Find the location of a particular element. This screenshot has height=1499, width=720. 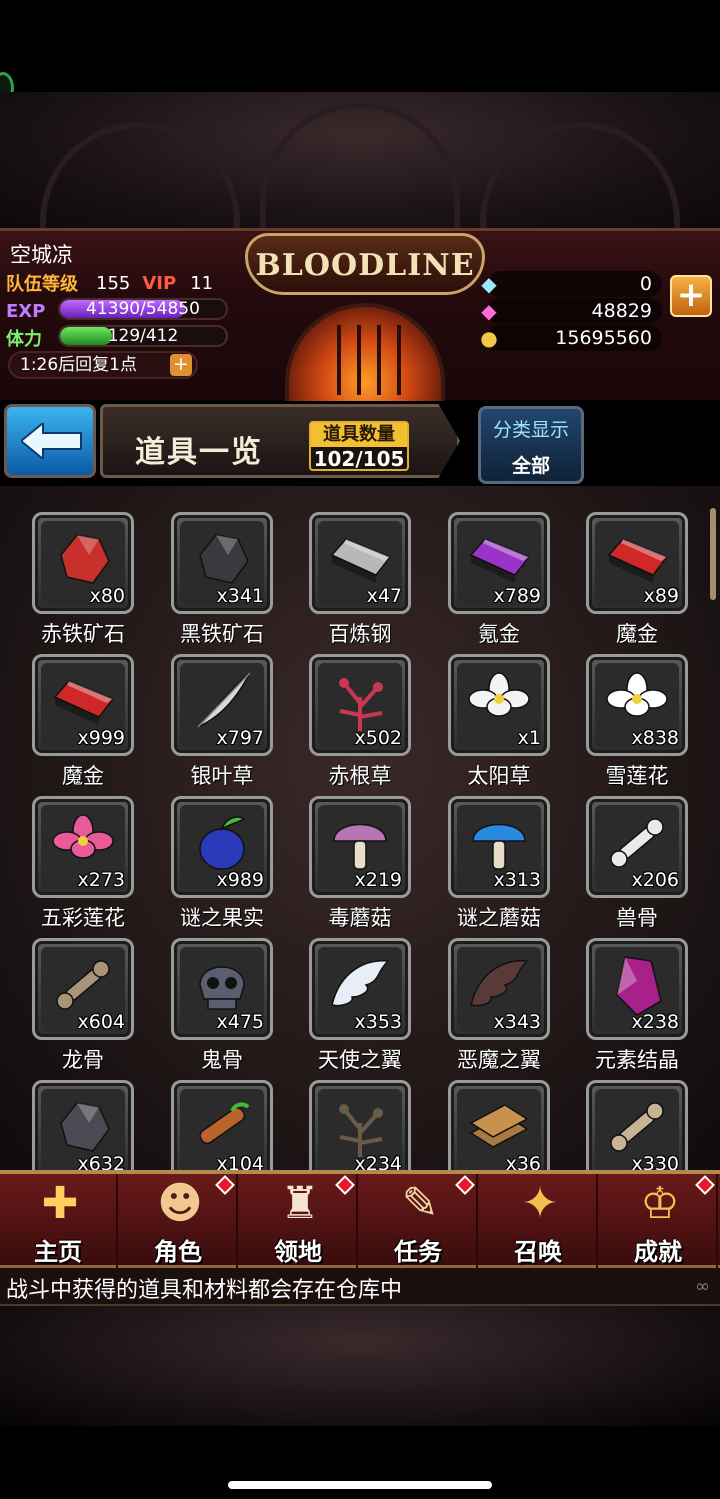

back-button is located at coordinates (50, 441).